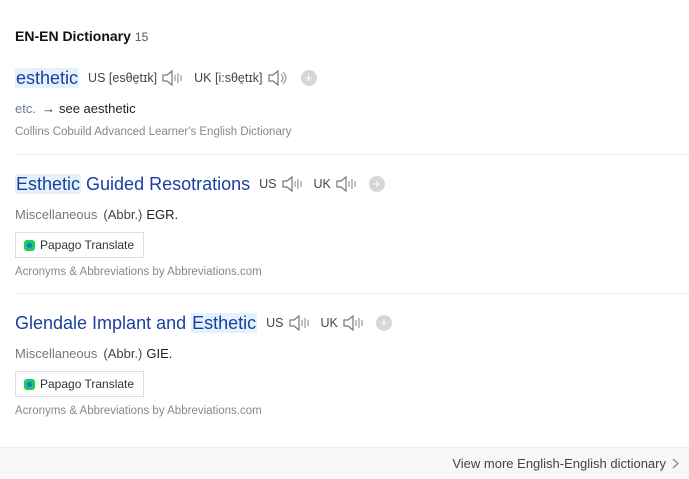 The image size is (689, 479). What do you see at coordinates (352, 108) in the screenshot?
I see `entry-definition: etc. → see aesthetic` at bounding box center [352, 108].